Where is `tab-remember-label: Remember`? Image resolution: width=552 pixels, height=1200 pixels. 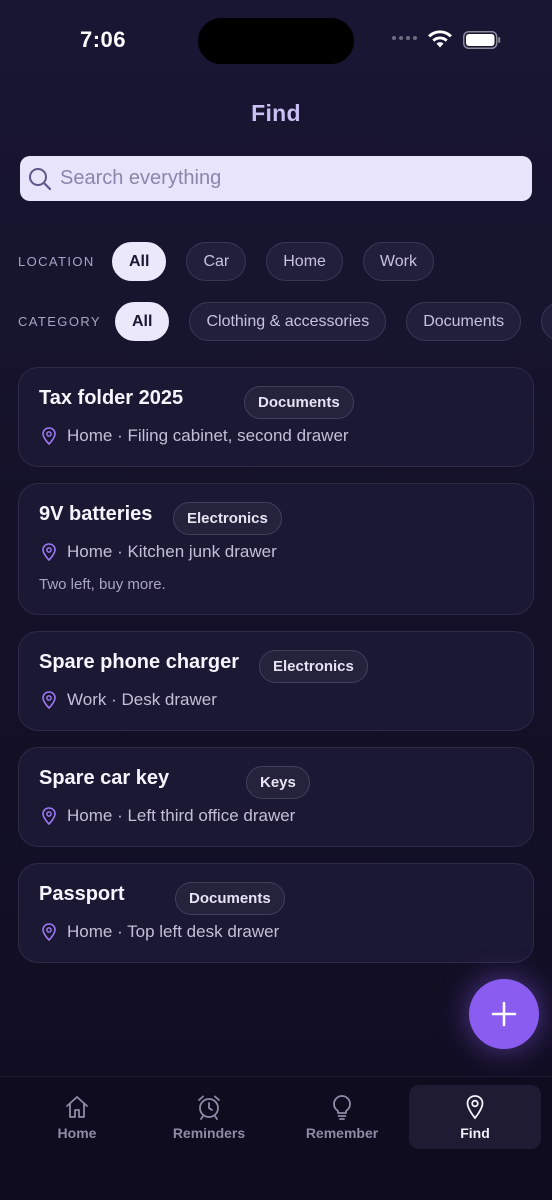 tab-remember-label: Remember is located at coordinates (342, 1133).